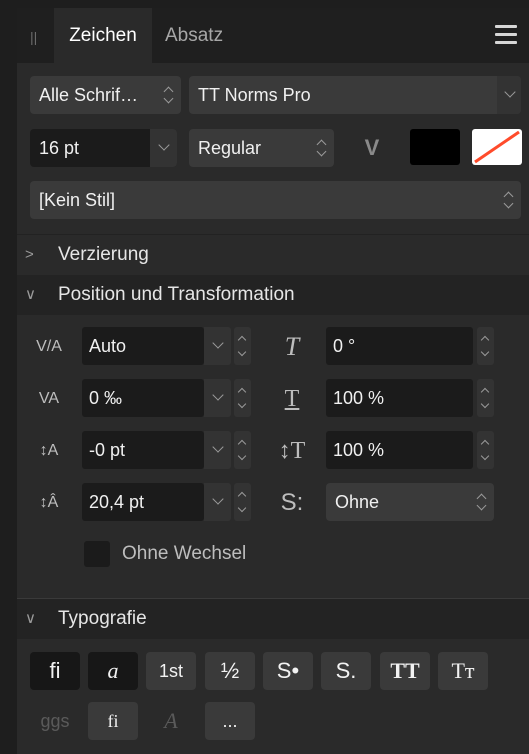 This screenshot has width=529, height=754. Describe the element at coordinates (143, 398) in the screenshot. I see `tracking-field: 0 ‰` at that location.